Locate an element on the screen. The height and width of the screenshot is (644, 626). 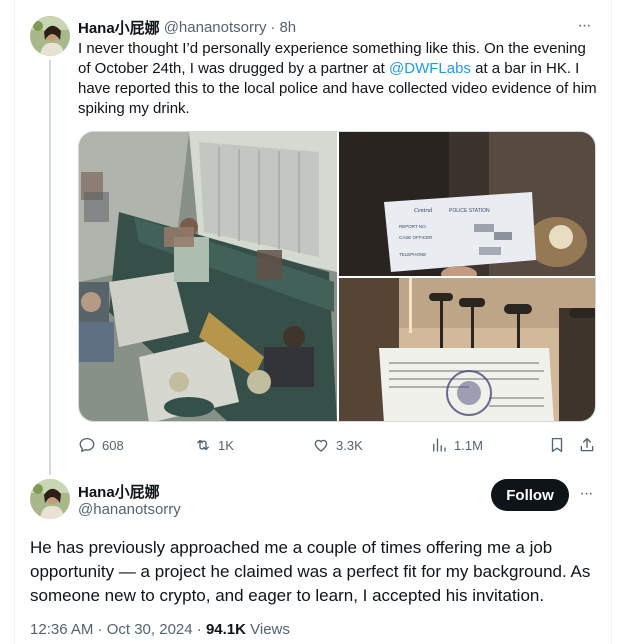
tweet-action-bar: 608 1K 3.3K 1.1M is located at coordinates (338, 445).